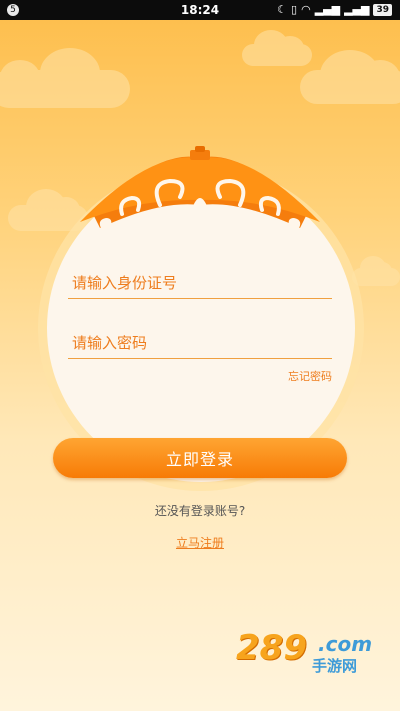 This screenshot has width=400, height=711. Describe the element at coordinates (382, 9) in the screenshot. I see `battery-icon: 39` at that location.